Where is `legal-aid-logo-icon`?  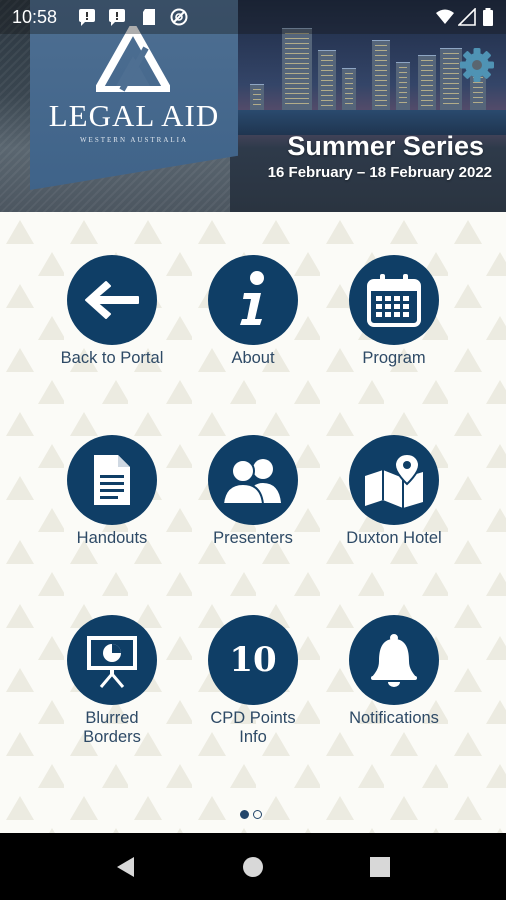
legal-aid-logo-icon is located at coordinates (133, 59).